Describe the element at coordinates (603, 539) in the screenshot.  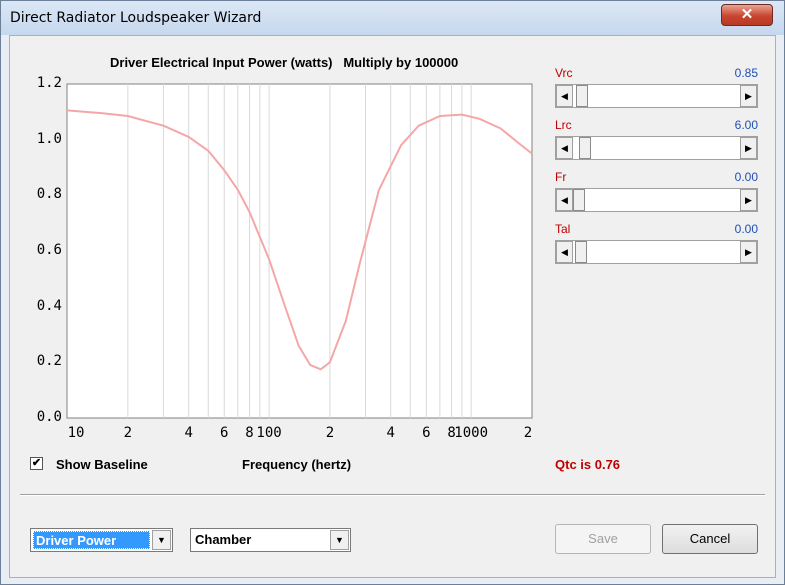
I see `save-button: Save` at that location.